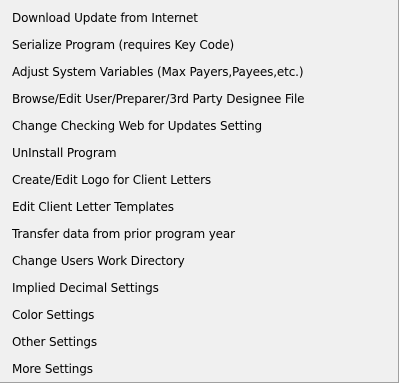  I want to click on menu-item-download-update: Download Update from Internet, so click(199, 18).